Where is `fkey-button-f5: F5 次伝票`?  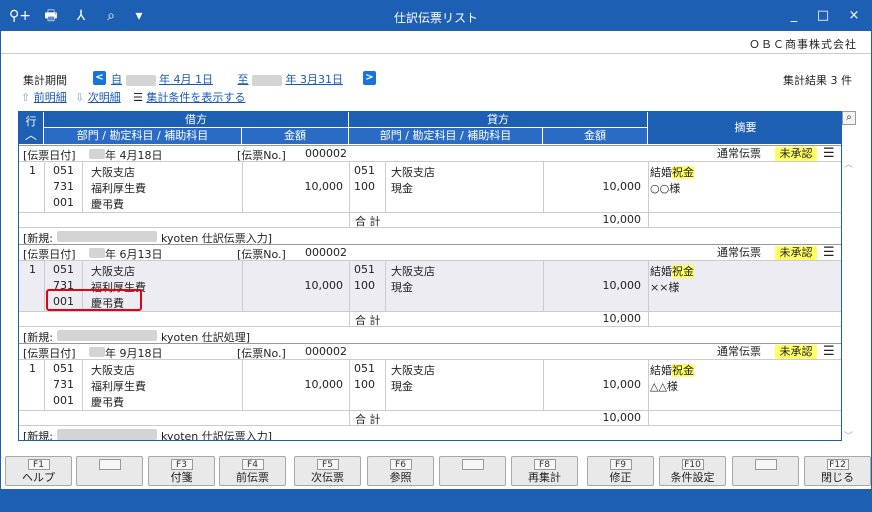
fkey-button-f5: F5 次伝票 is located at coordinates (327, 471).